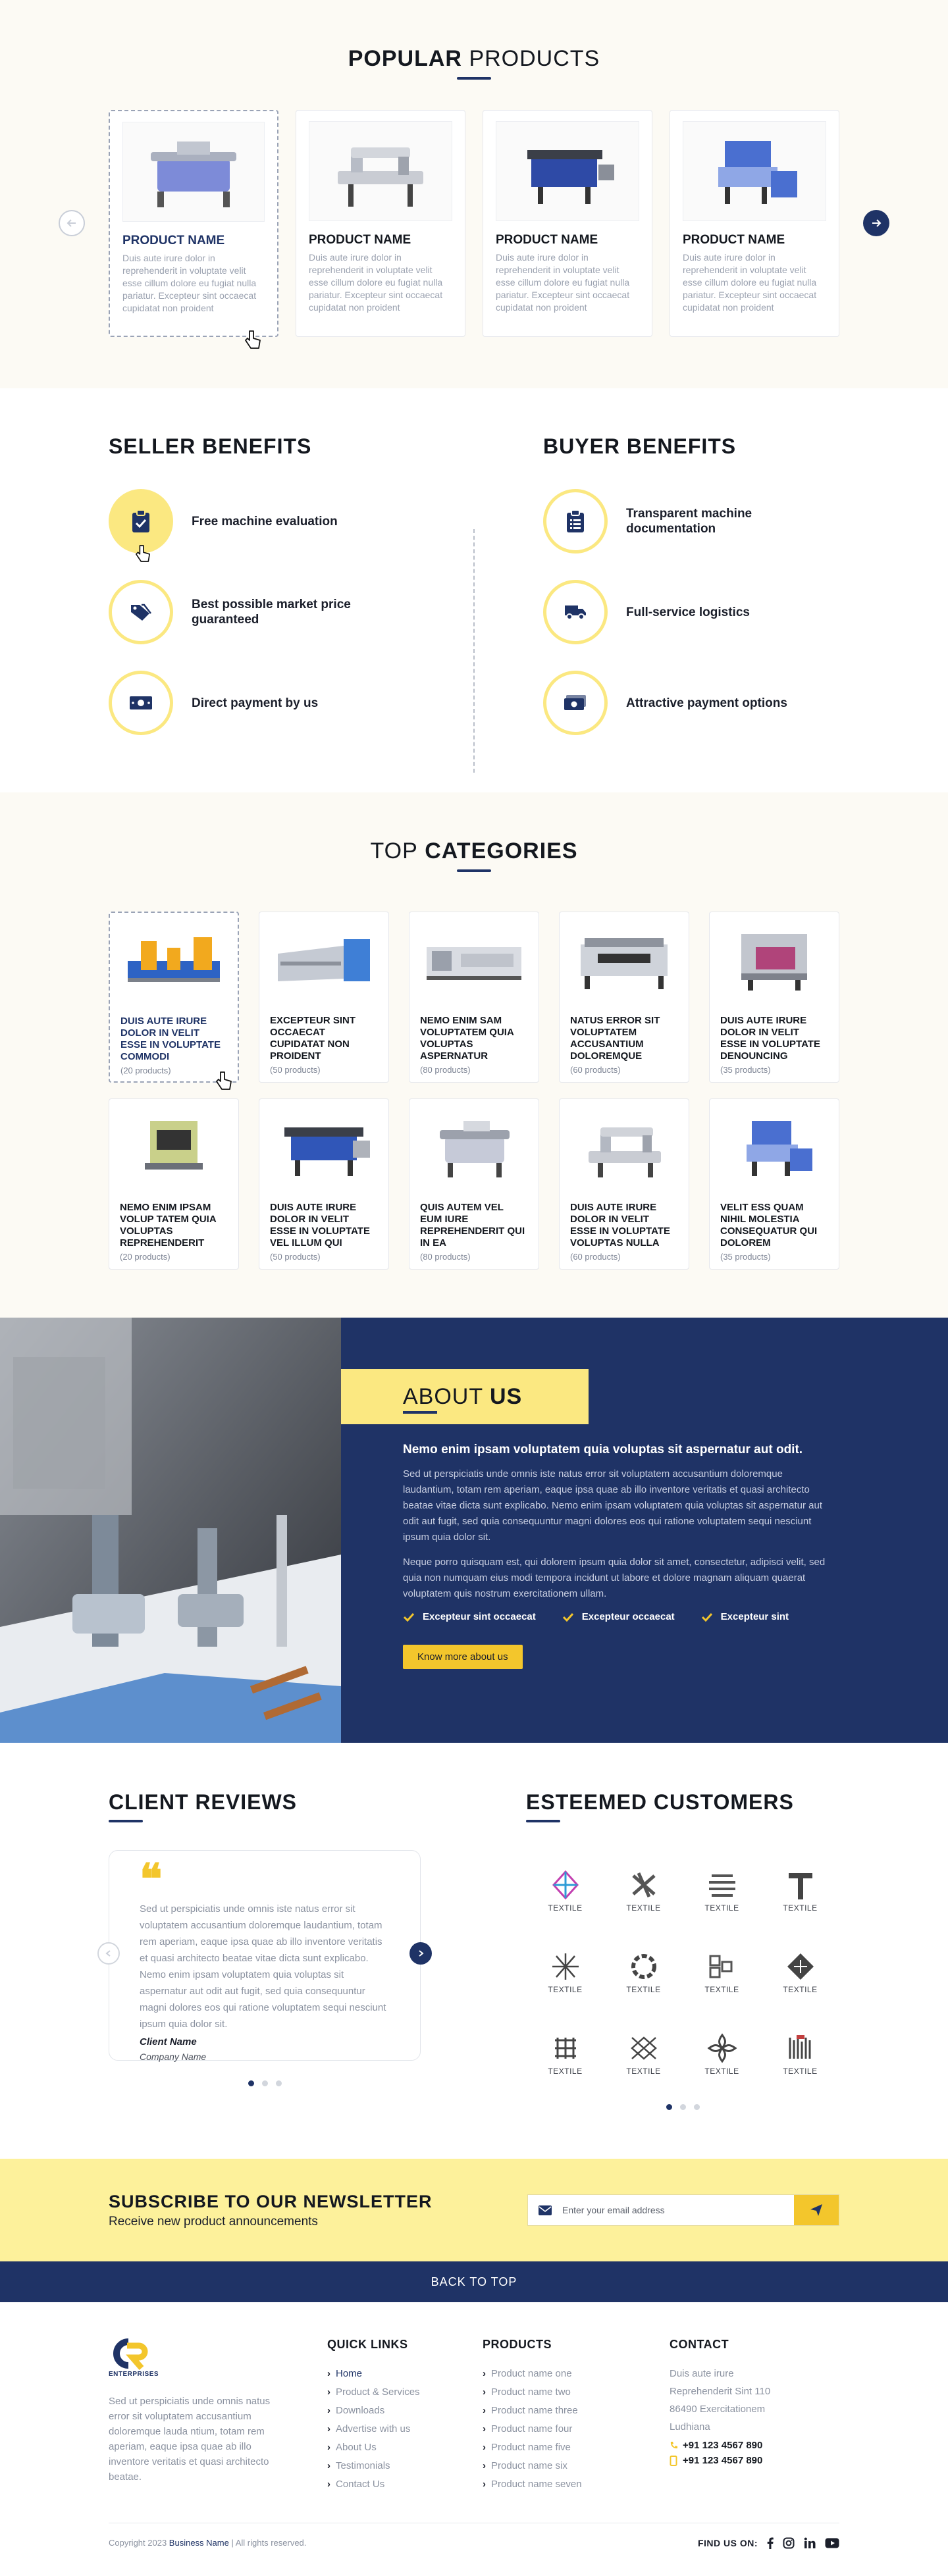 The width and height of the screenshot is (948, 2576). What do you see at coordinates (405, 2447) in the screenshot?
I see `footer-link-about: › About Us` at bounding box center [405, 2447].